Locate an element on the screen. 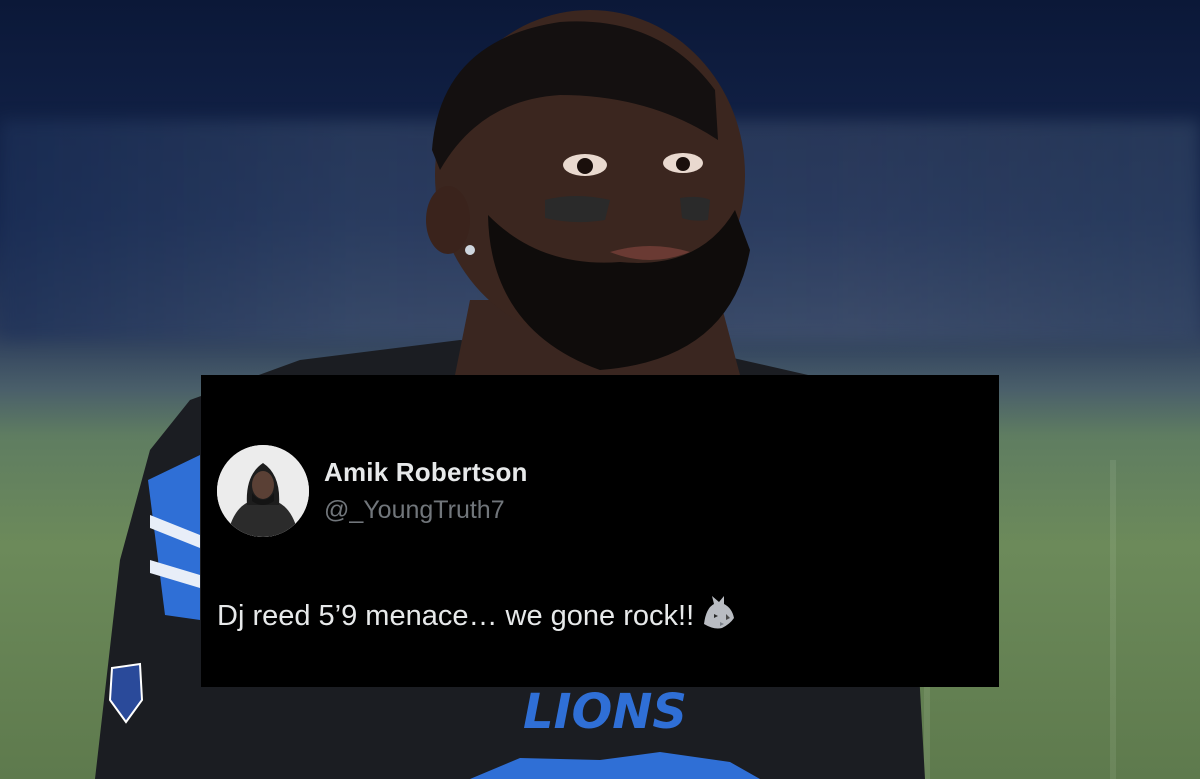 The image size is (1200, 779). tweet-body: Dj reed 5’9 menace… we gone rock!! is located at coordinates (456, 616).